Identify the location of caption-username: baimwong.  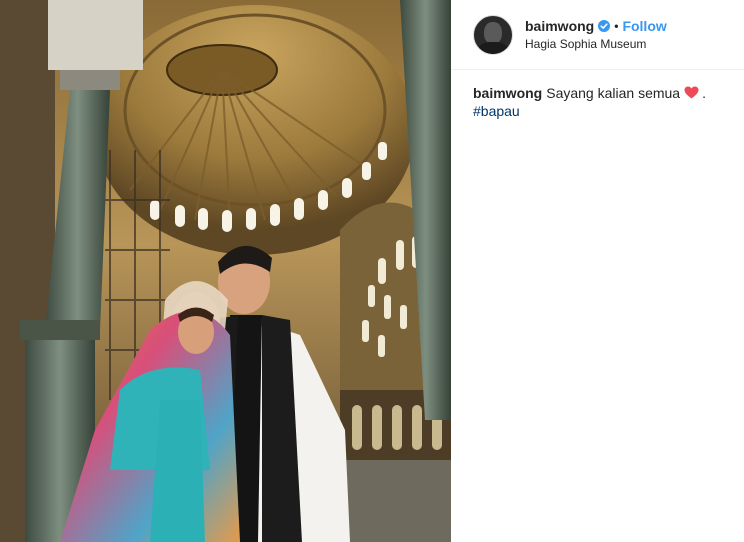
(507, 93).